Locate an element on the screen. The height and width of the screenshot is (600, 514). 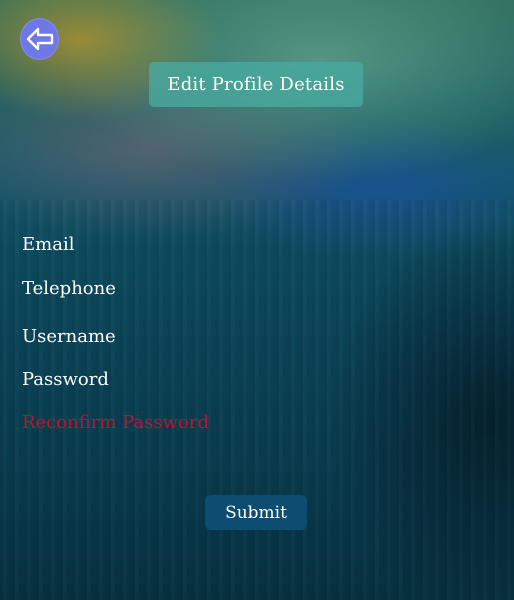
back-arrow-icon is located at coordinates (40, 39).